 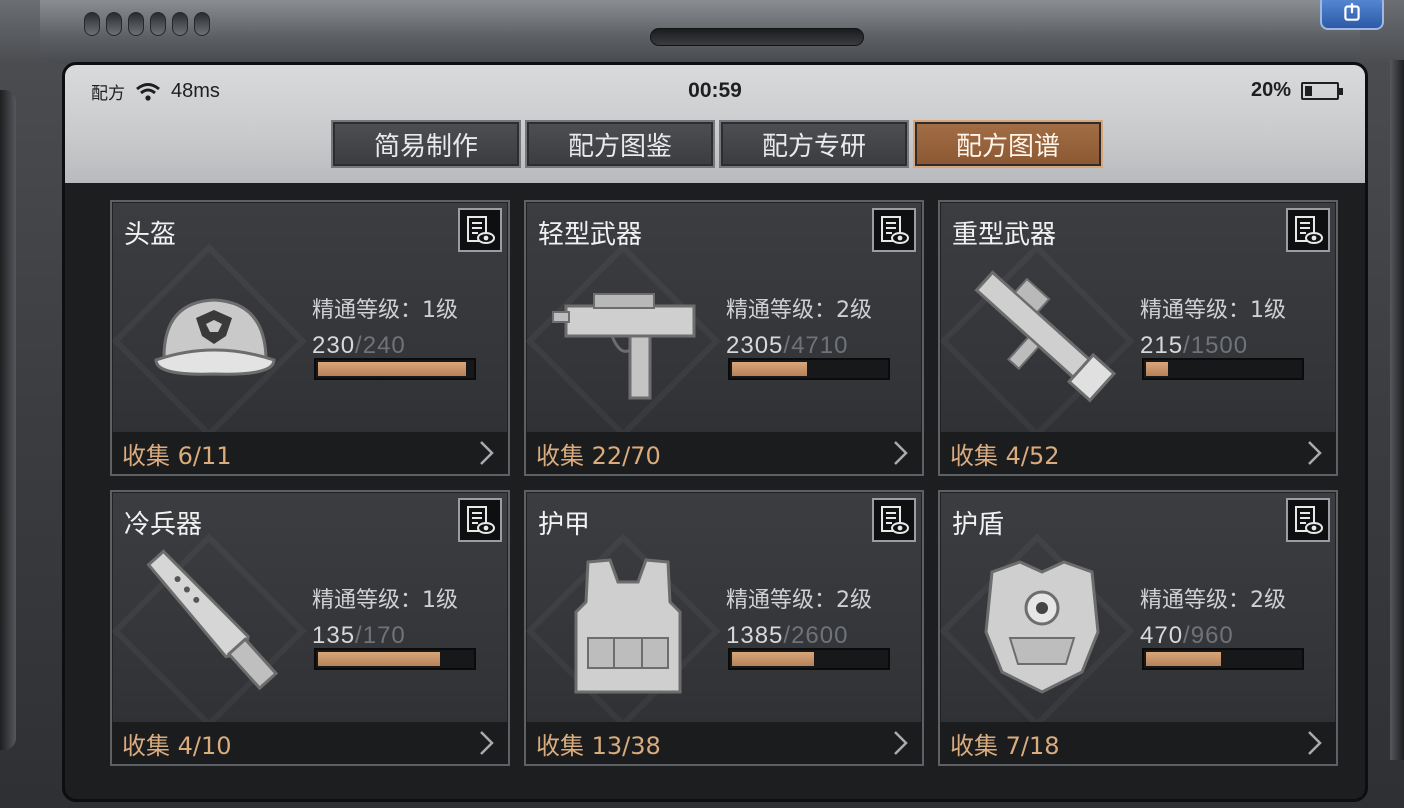 I want to click on experience-current: 2305, so click(x=755, y=345).